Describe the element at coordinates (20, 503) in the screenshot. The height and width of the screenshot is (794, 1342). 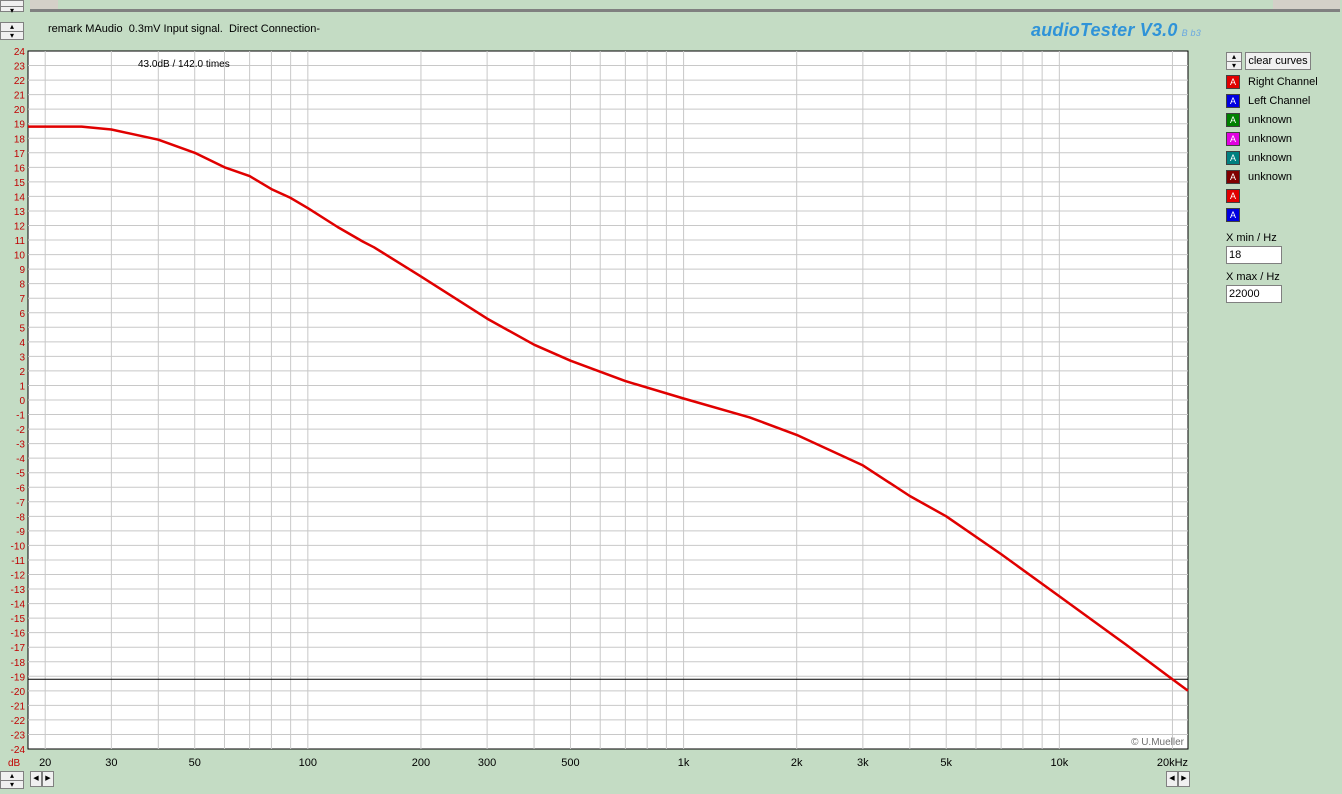
I see `y-tick-label: -7` at that location.